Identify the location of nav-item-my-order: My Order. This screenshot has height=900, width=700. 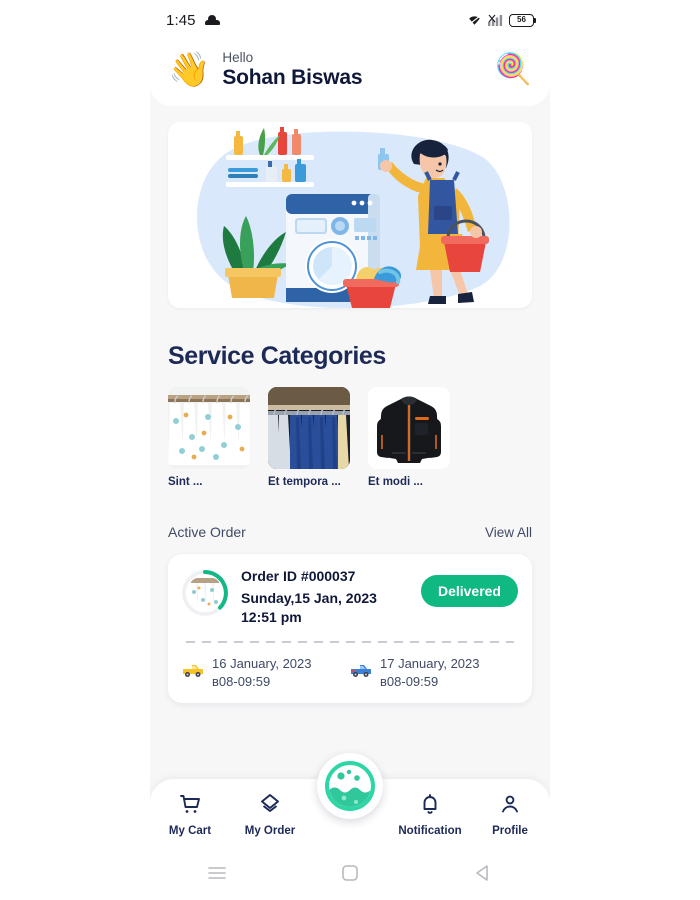
(270, 812).